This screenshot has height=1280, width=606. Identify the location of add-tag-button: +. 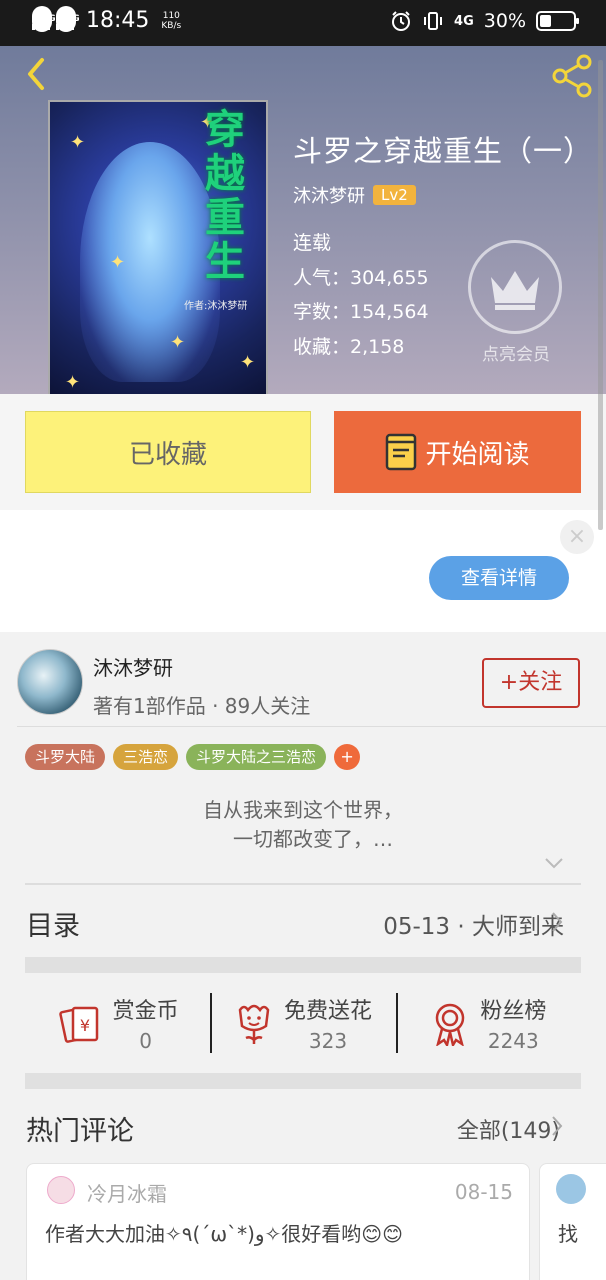
(347, 757).